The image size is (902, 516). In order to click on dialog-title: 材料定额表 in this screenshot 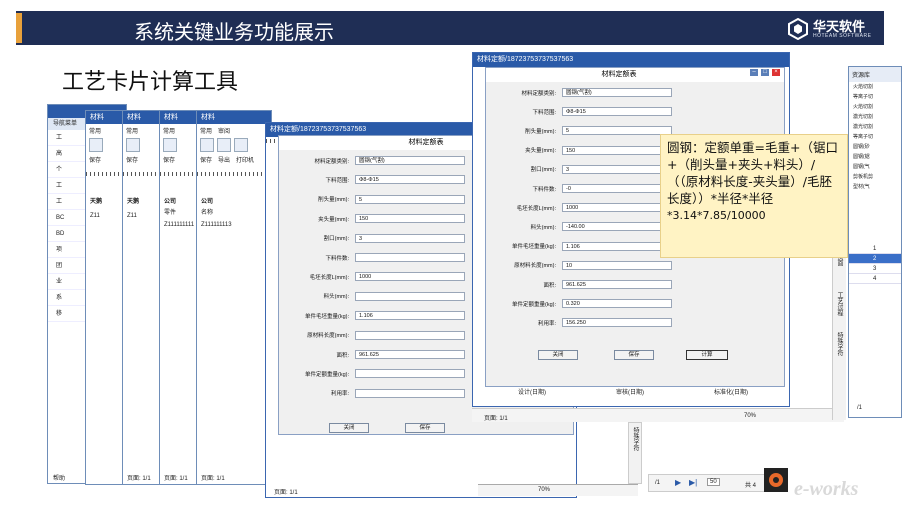, I will do `click(619, 74)`.